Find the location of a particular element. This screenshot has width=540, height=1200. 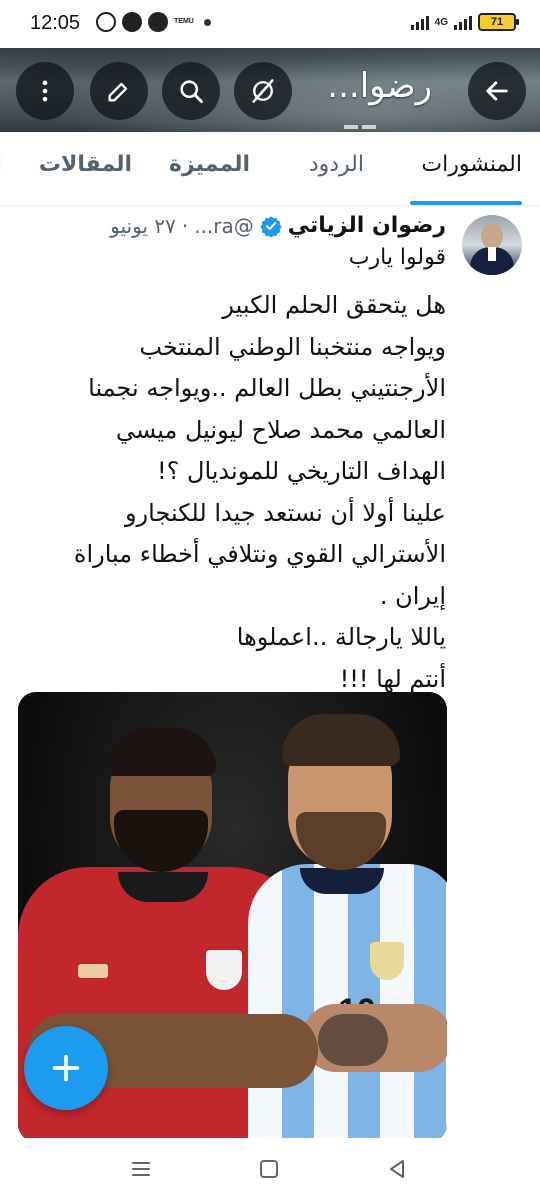

search-icon is located at coordinates (191, 91).